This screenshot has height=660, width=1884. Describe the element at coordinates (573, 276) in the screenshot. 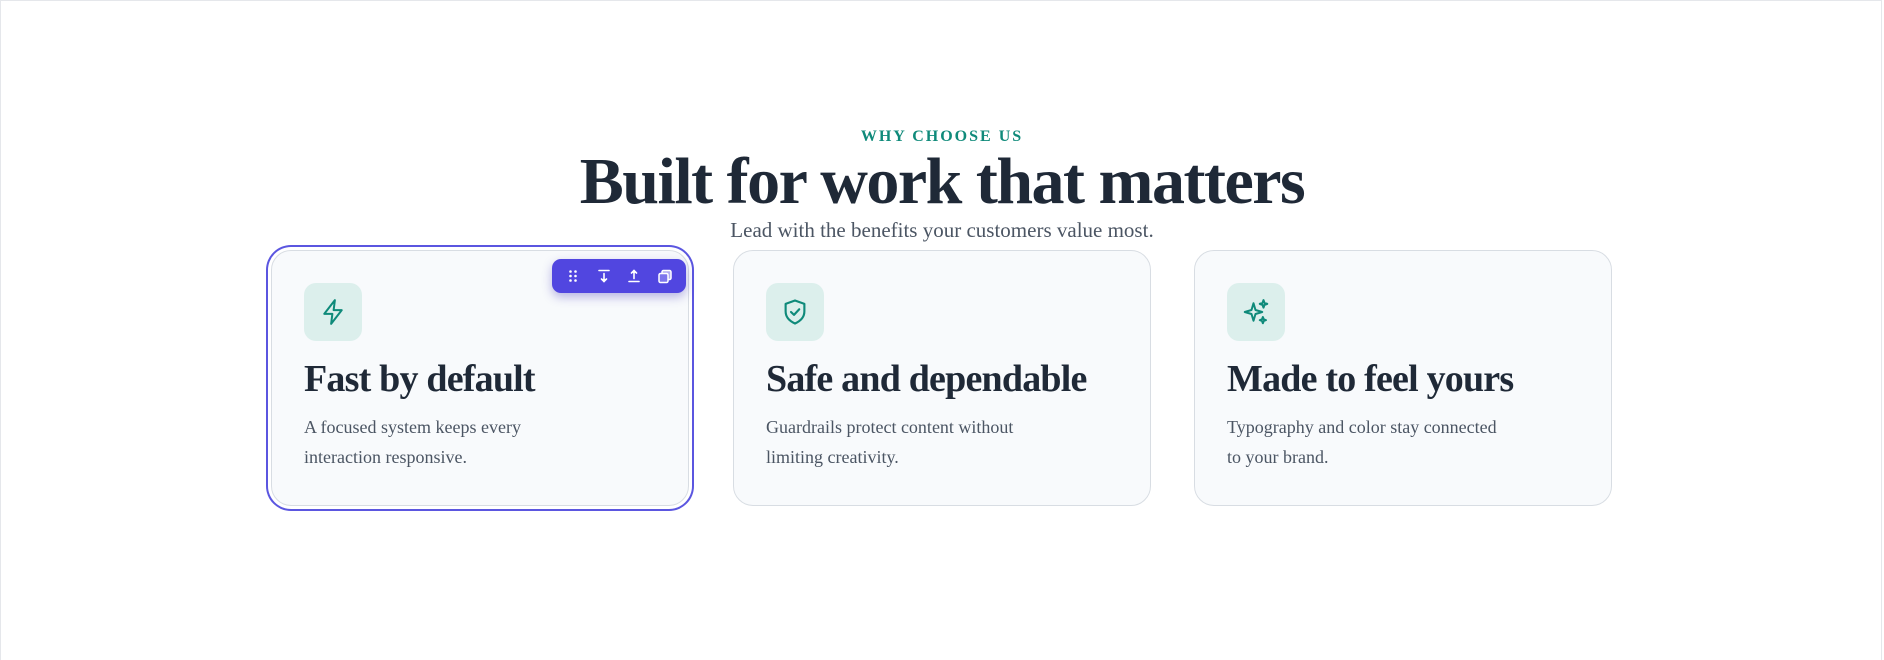

I see `drag-handle-icon` at that location.